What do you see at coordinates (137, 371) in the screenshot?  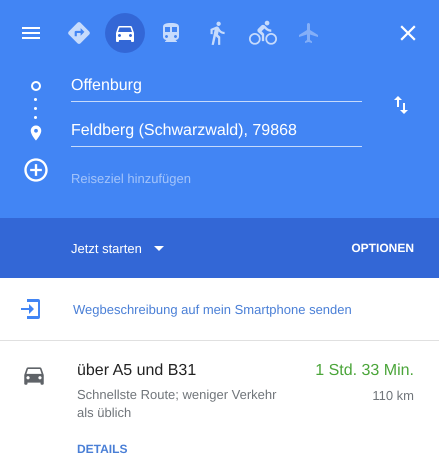 I see `route-title: über A5 und B31` at bounding box center [137, 371].